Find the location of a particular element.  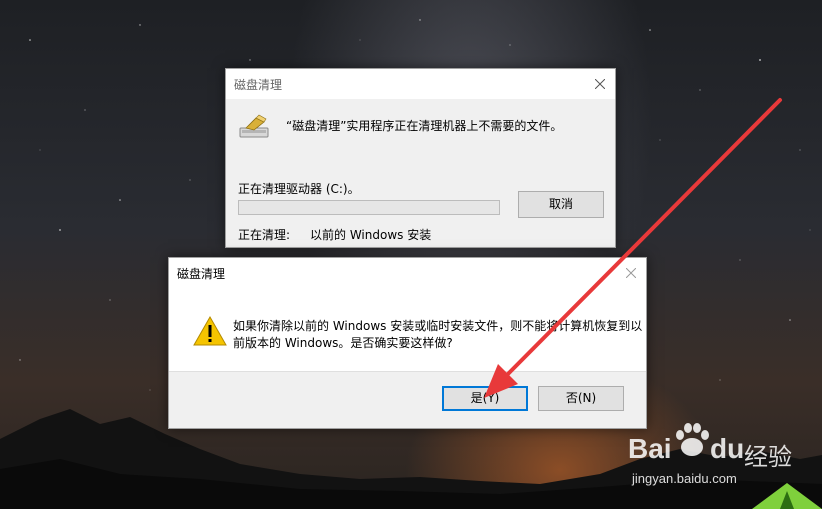

button-bar: 是(Y) 否(N) is located at coordinates (407, 399).